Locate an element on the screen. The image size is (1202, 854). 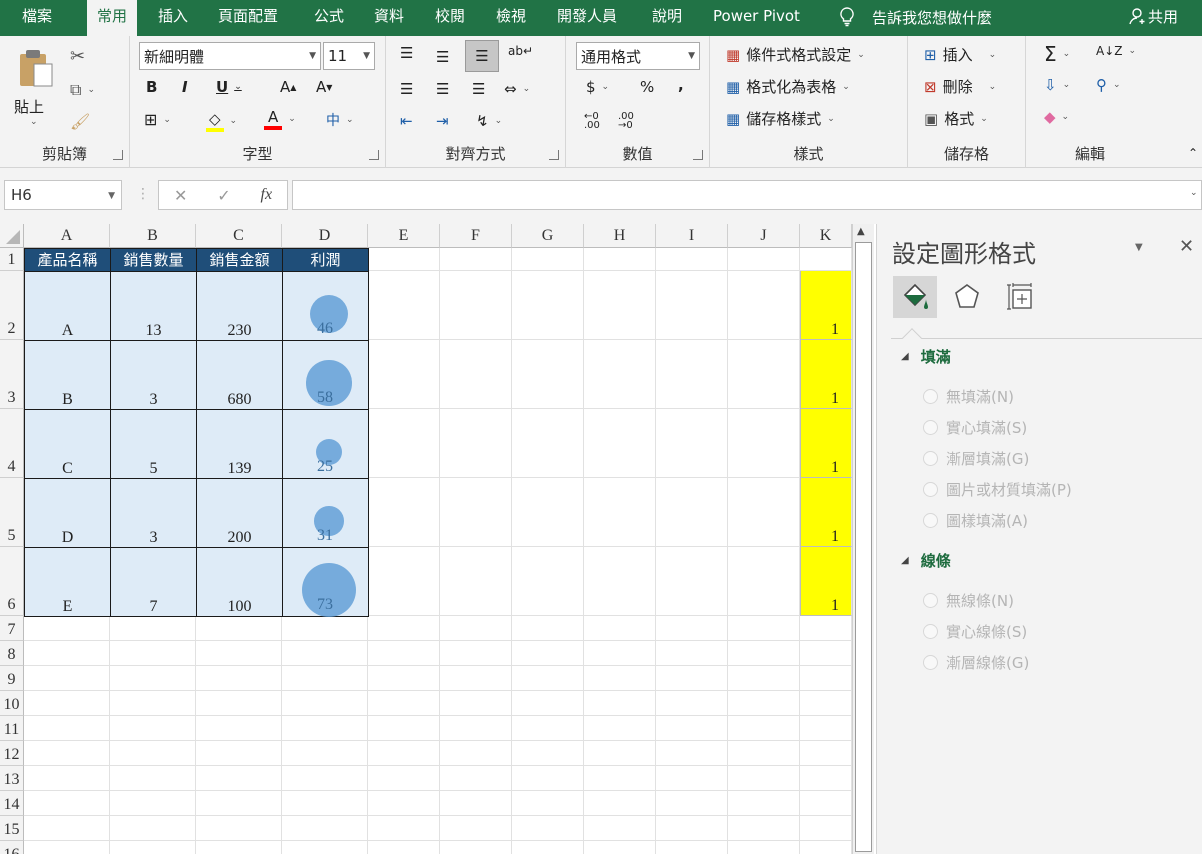
radio-gradient-line: 漸層線條(G) is located at coordinates (976, 662).